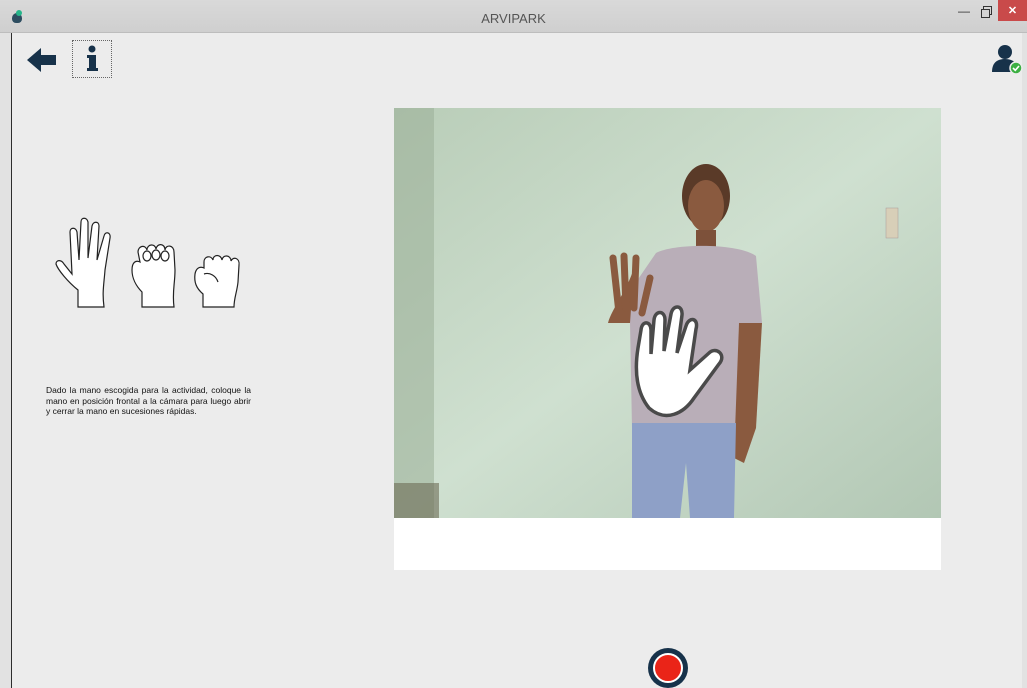 This screenshot has height=688, width=1027. I want to click on window-left-border, so click(6, 344).